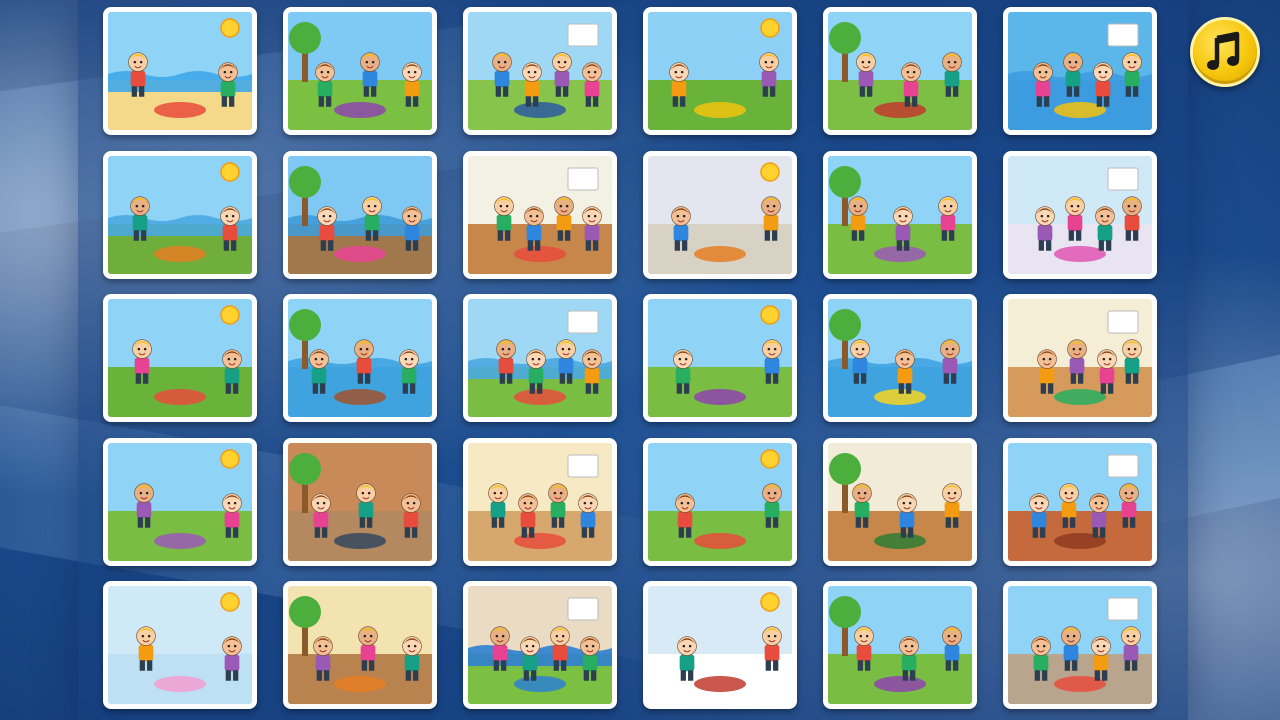 The height and width of the screenshot is (720, 1280). Describe the element at coordinates (540, 645) in the screenshot. I see `scene-card-paddling-pool` at that location.